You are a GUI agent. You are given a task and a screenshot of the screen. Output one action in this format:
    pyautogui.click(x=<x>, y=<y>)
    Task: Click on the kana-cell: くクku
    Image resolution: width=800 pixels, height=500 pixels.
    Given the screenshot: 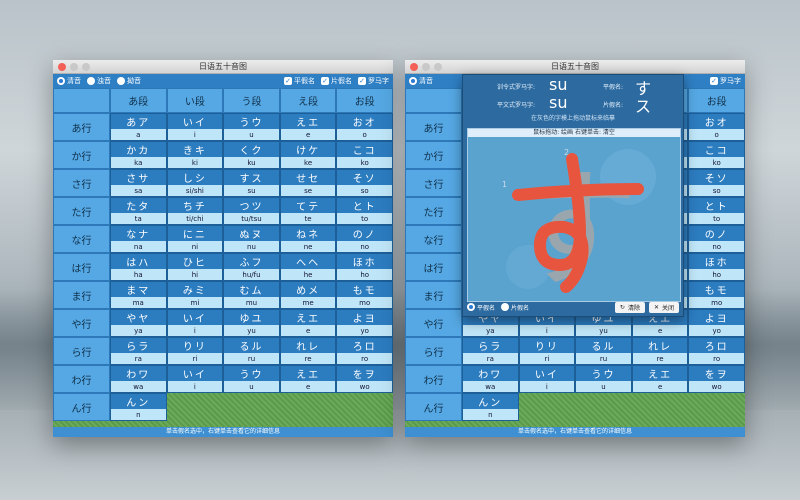 What is the action you would take?
    pyautogui.click(x=251, y=155)
    